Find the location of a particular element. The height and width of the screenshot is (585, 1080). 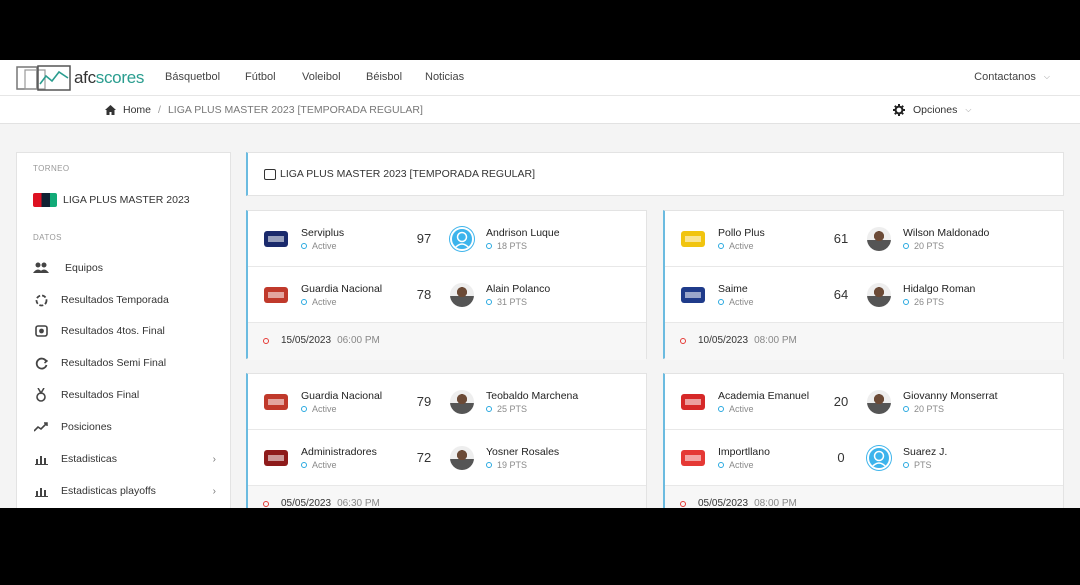

site-logo: afcscores is located at coordinates (80, 78).